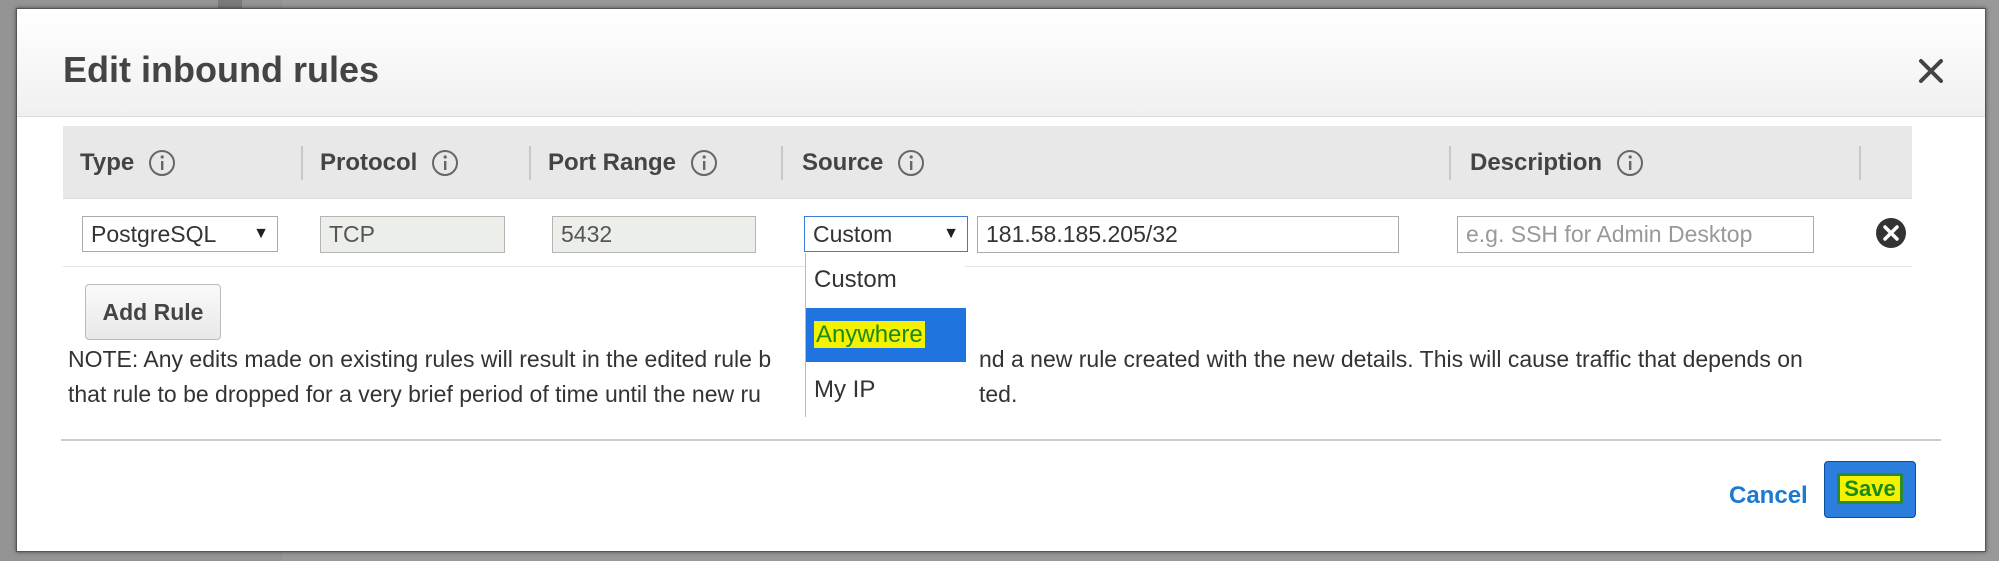  Describe the element at coordinates (612, 162) in the screenshot. I see `header-port-range-label: Port Range` at that location.